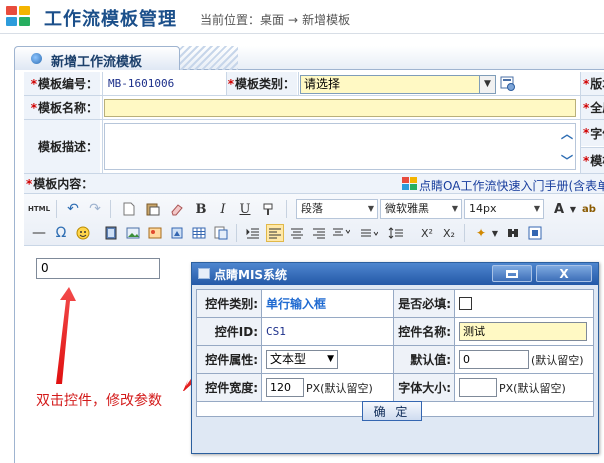  Describe the element at coordinates (395, 274) in the screenshot. I see `dialog-title-bar: 点睛MIS系统 X` at that location.